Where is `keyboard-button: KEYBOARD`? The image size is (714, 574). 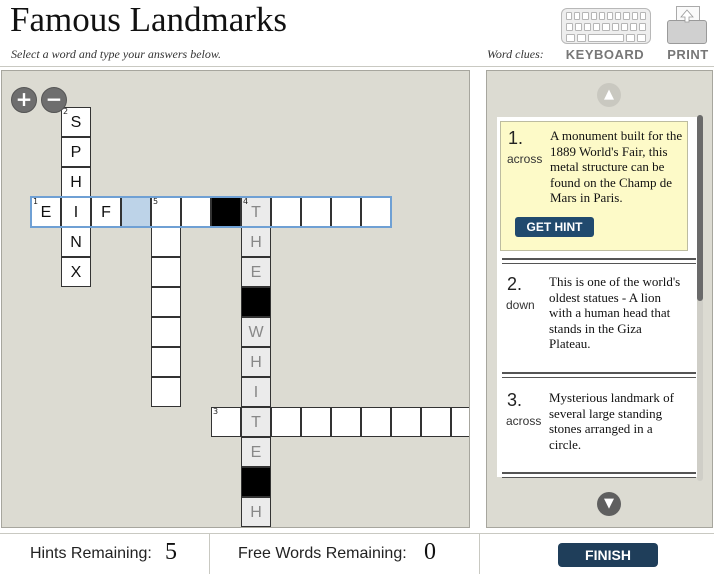 keyboard-button: KEYBOARD is located at coordinates (605, 33).